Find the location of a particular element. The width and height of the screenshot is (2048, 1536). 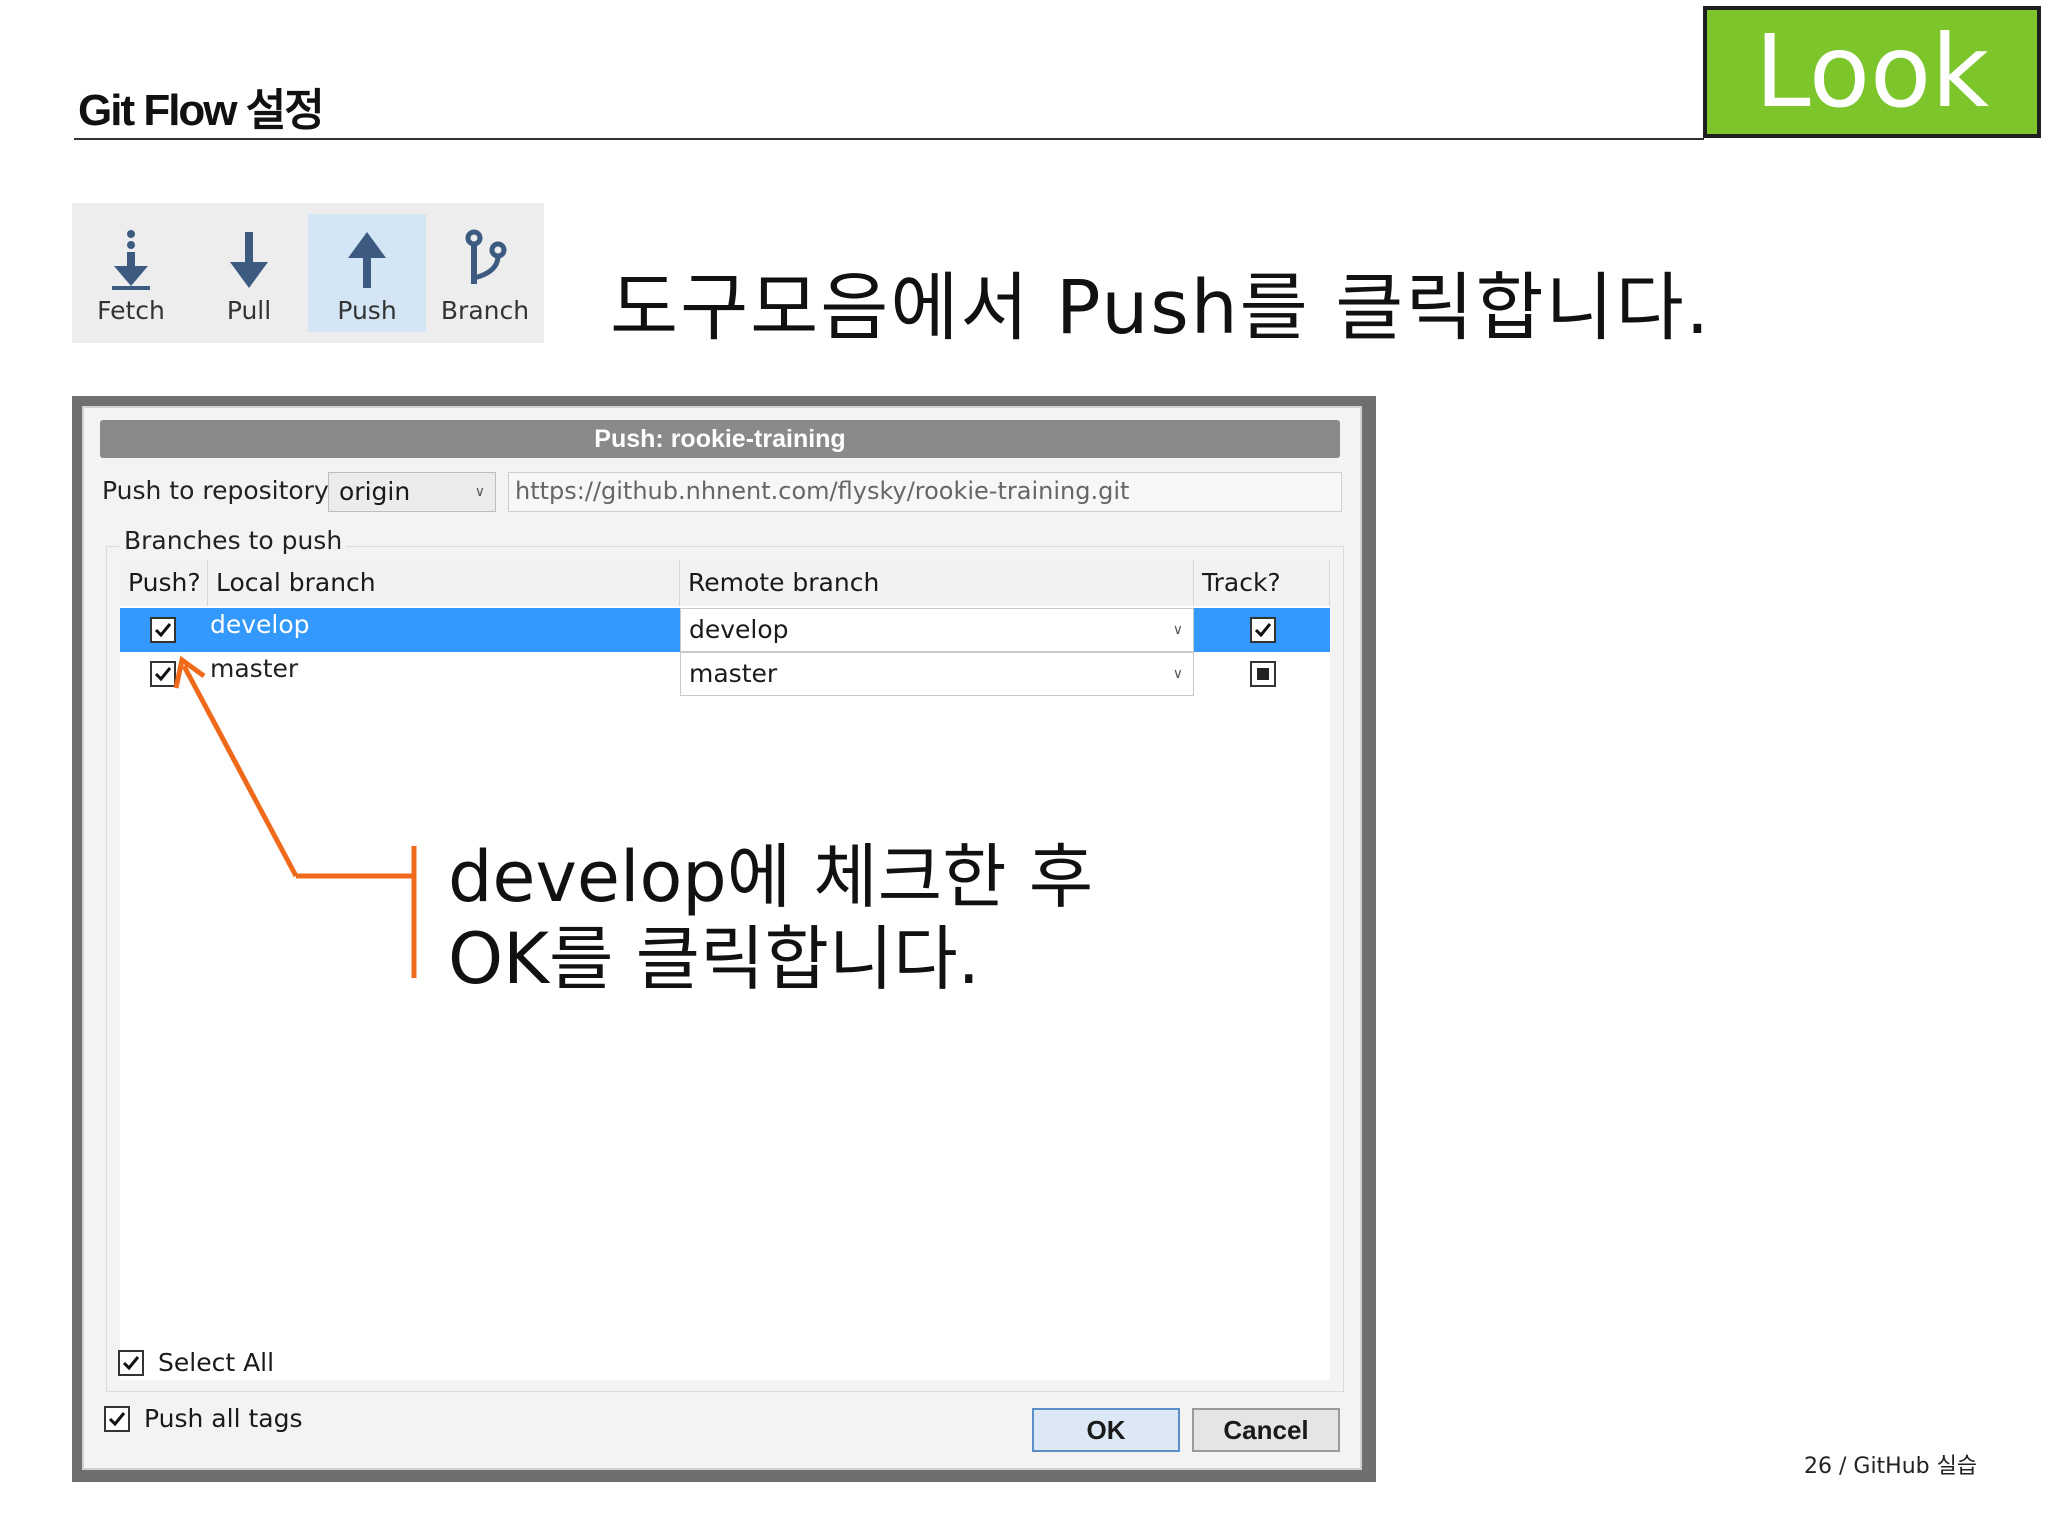

column-header-push: Push? is located at coordinates (164, 583).